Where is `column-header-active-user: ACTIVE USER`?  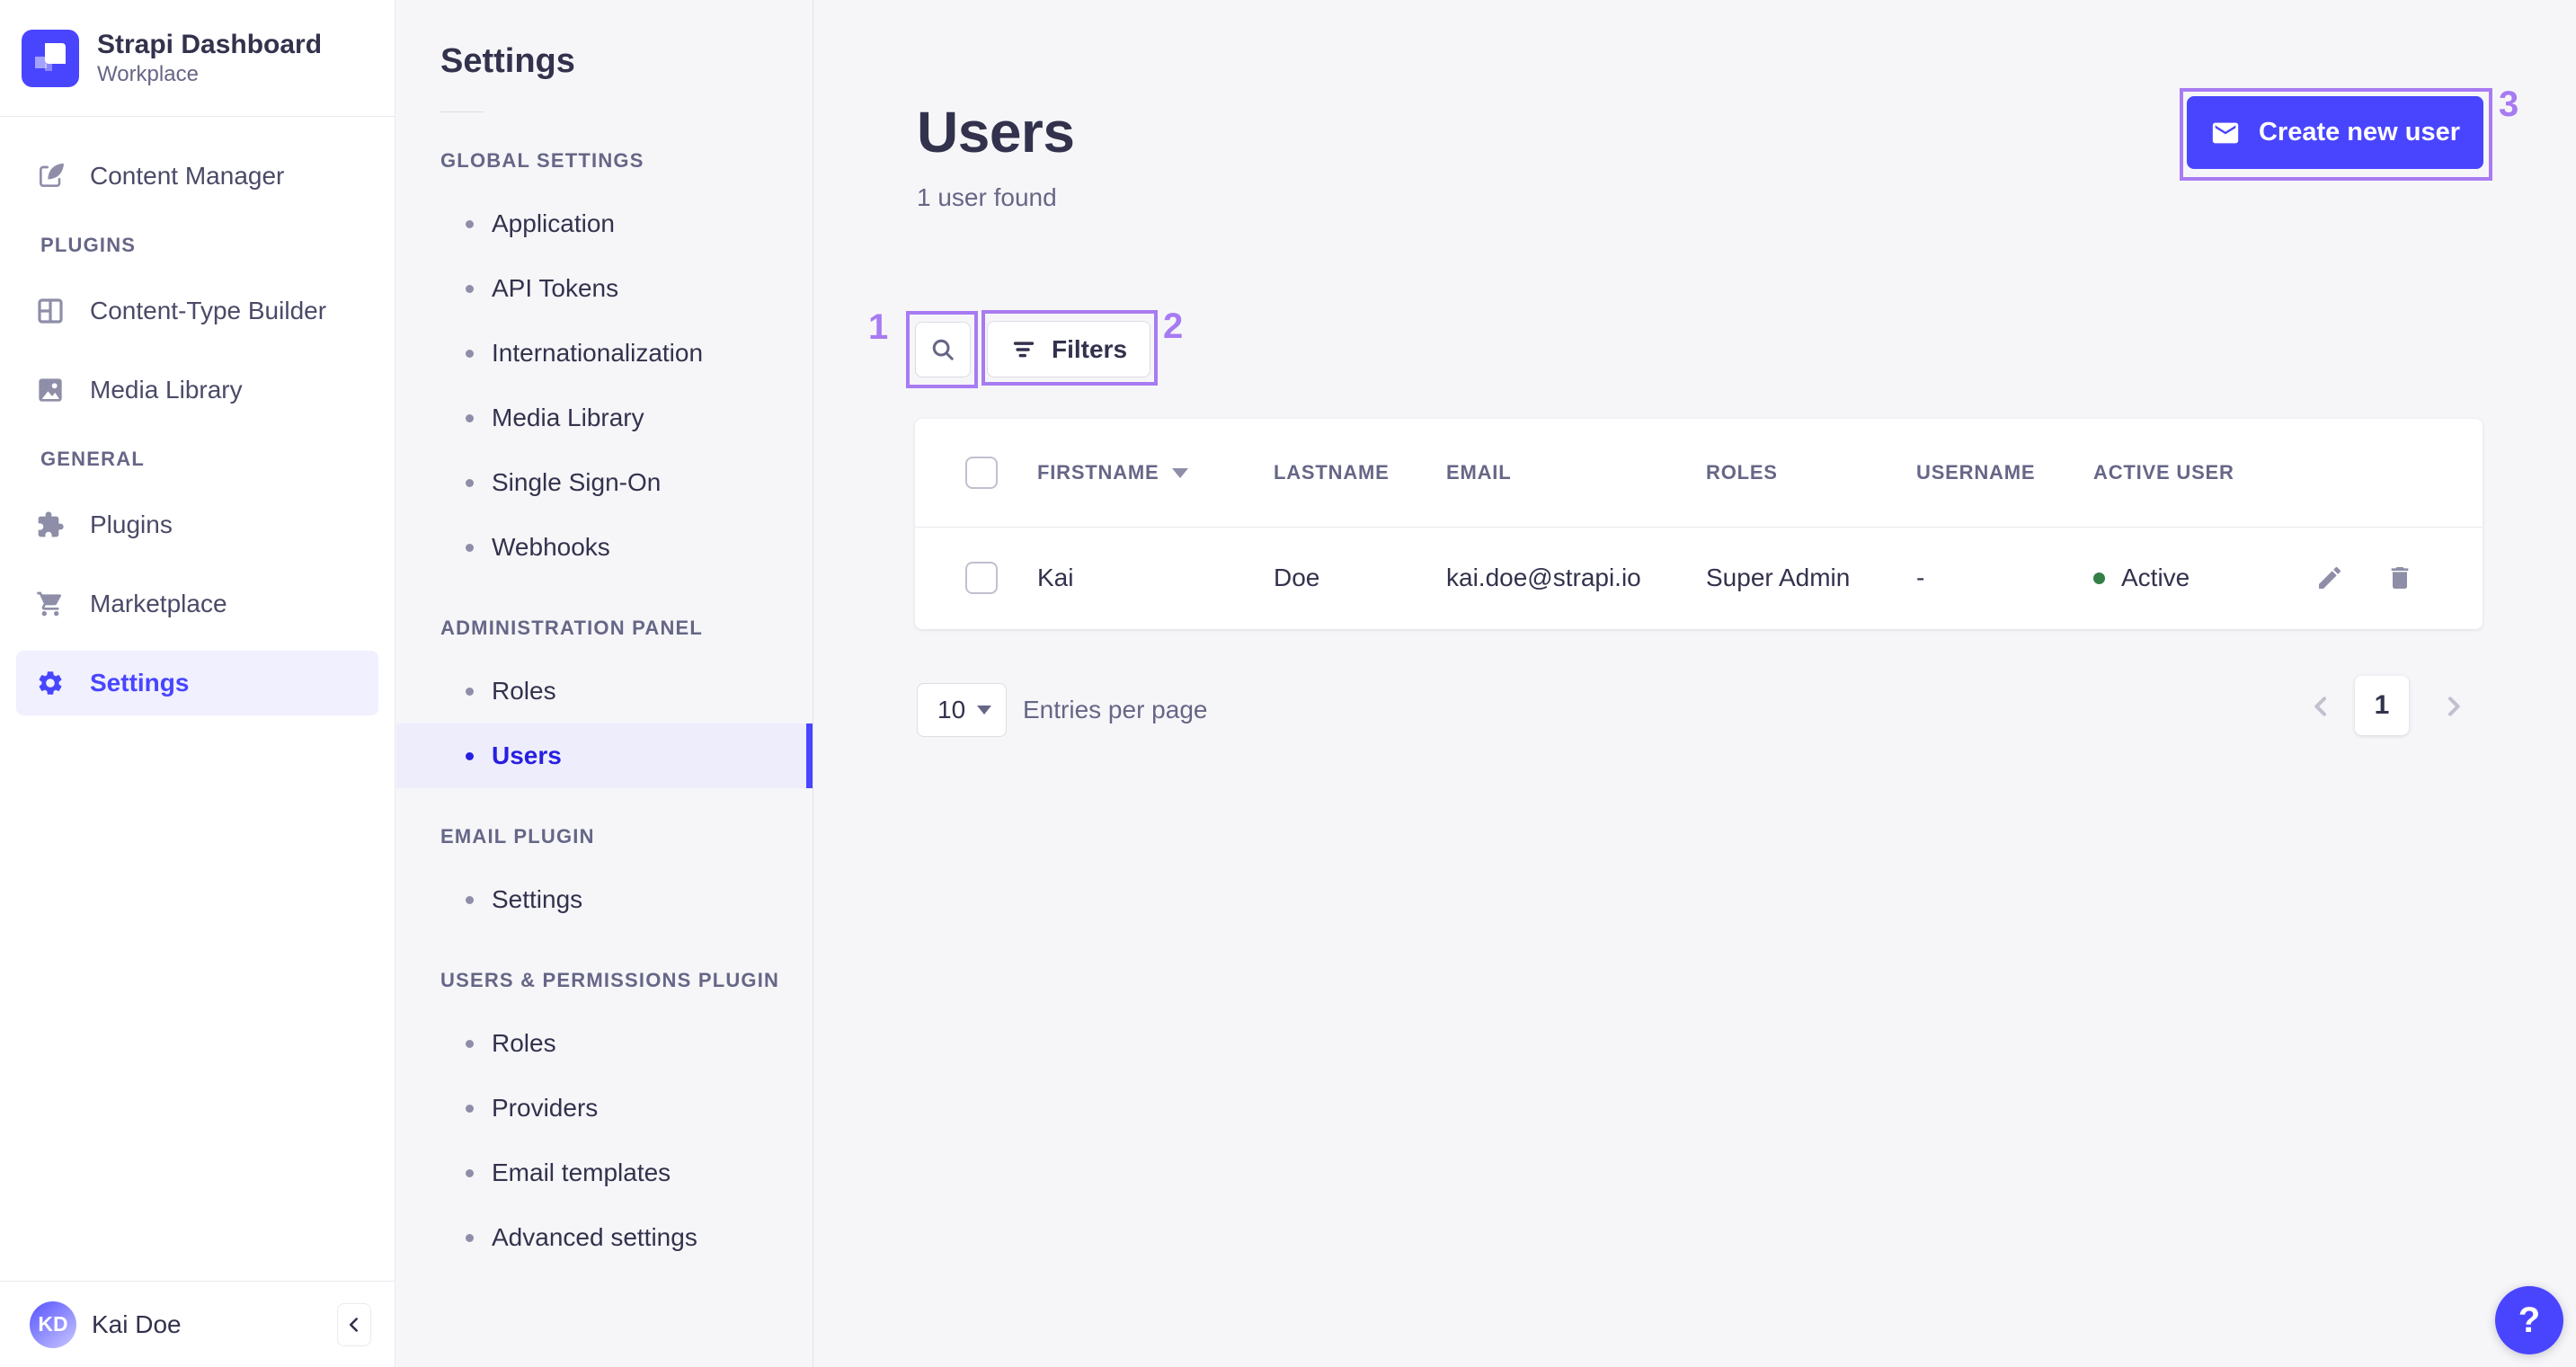
column-header-active-user: ACTIVE USER is located at coordinates (2204, 472).